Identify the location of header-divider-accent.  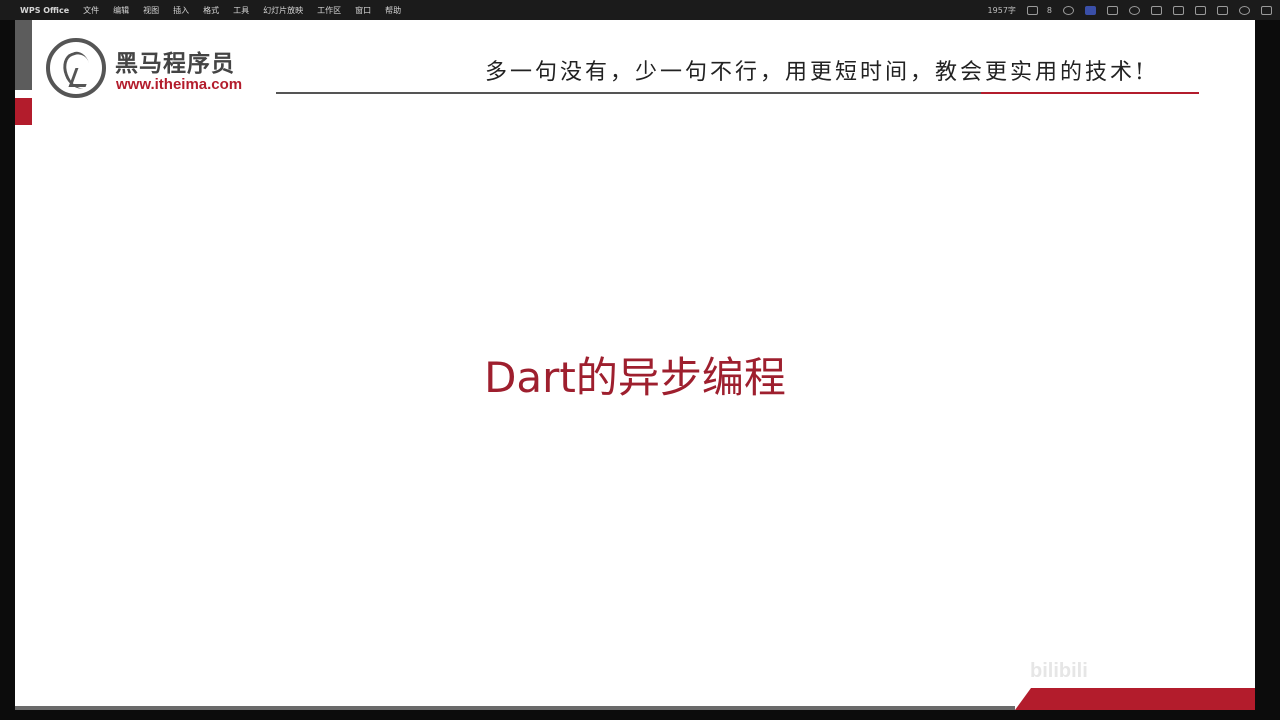
(1090, 93).